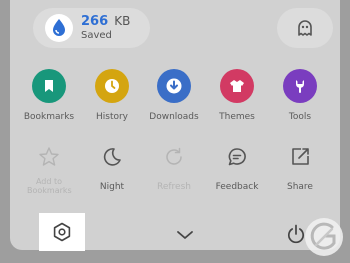 This screenshot has height=263, width=350. What do you see at coordinates (300, 187) in the screenshot?
I see `action-label: Share` at bounding box center [300, 187].